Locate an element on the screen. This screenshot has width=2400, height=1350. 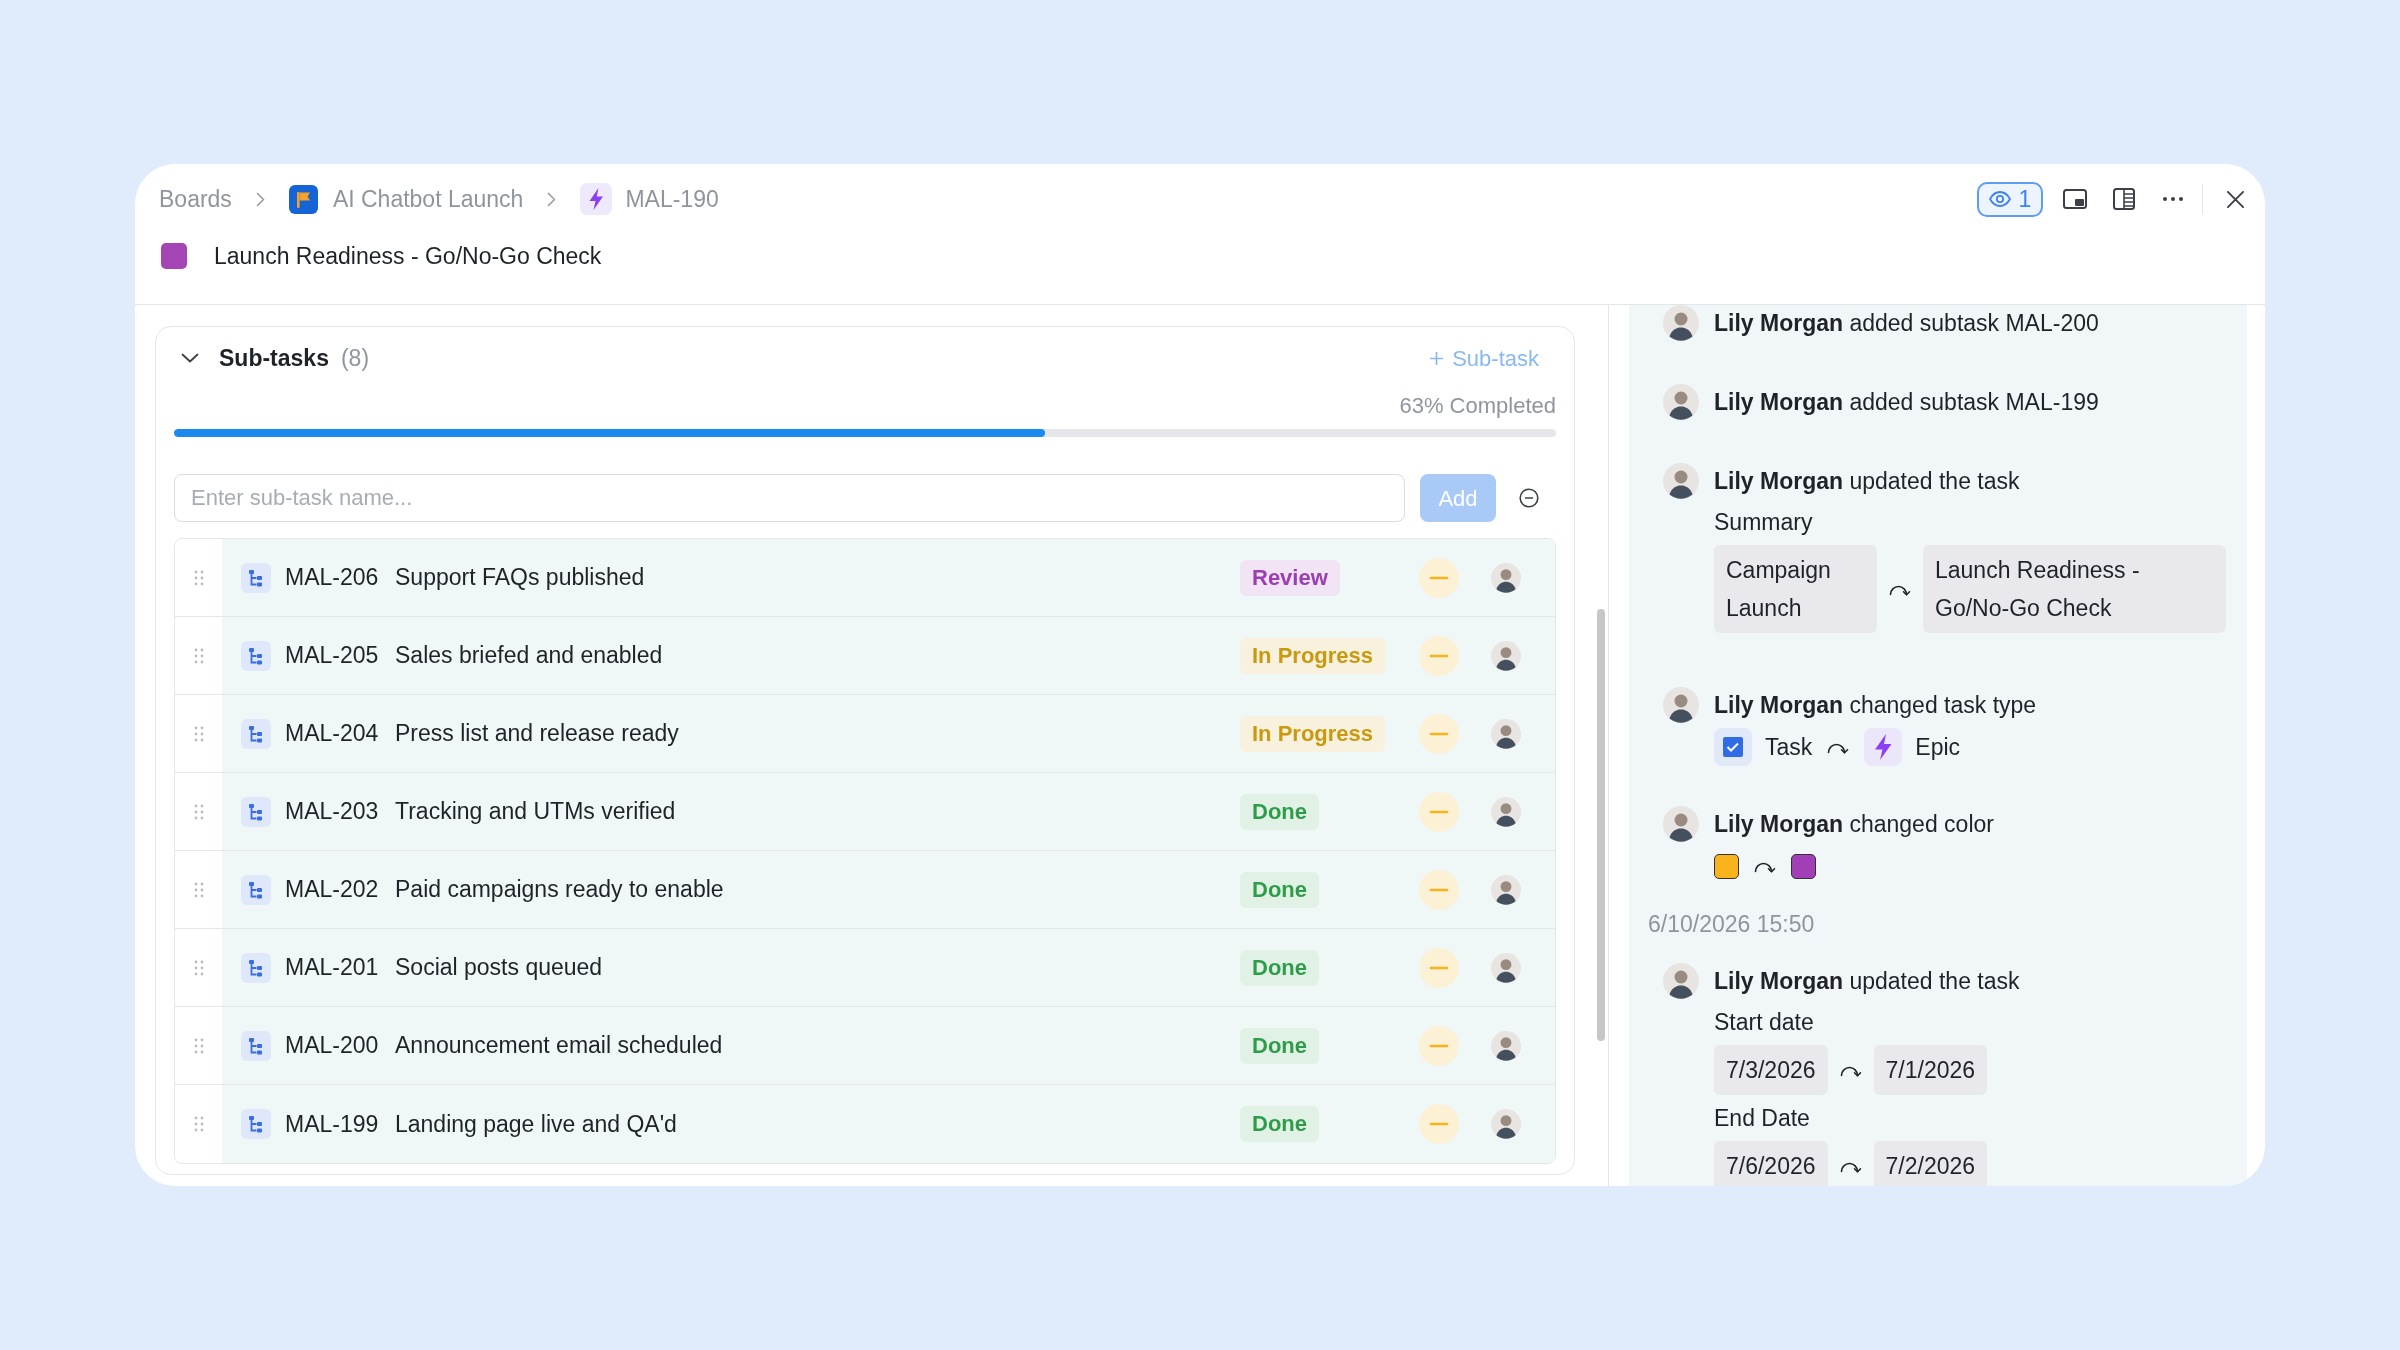
activity-text: Lily Morgan changed color is located at coordinates (1854, 824).